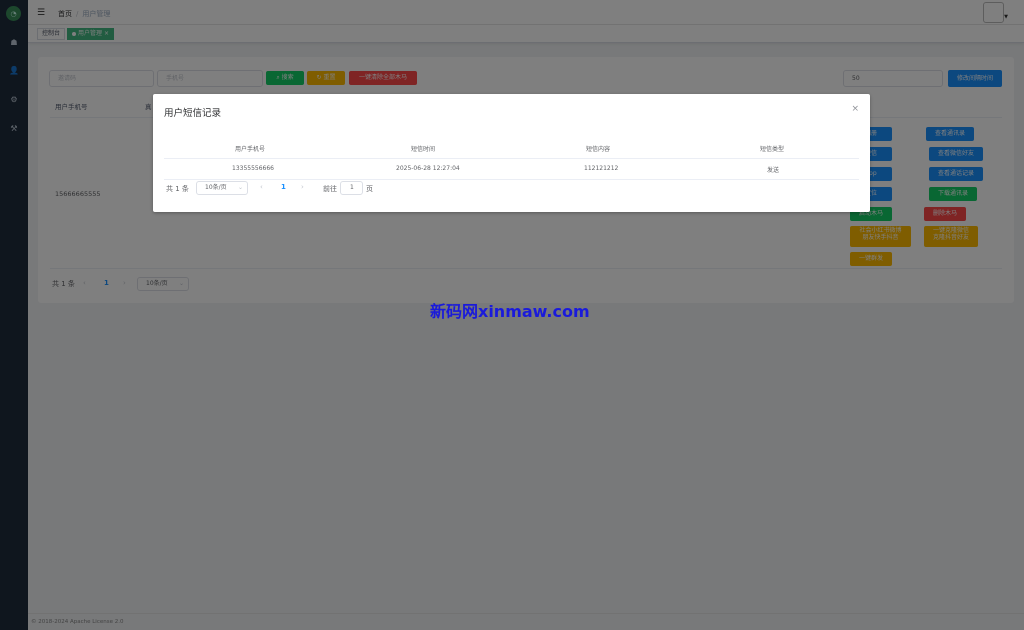 This screenshot has width=1024, height=630. Describe the element at coordinates (351, 188) in the screenshot. I see `goto-page-input: 1` at that location.